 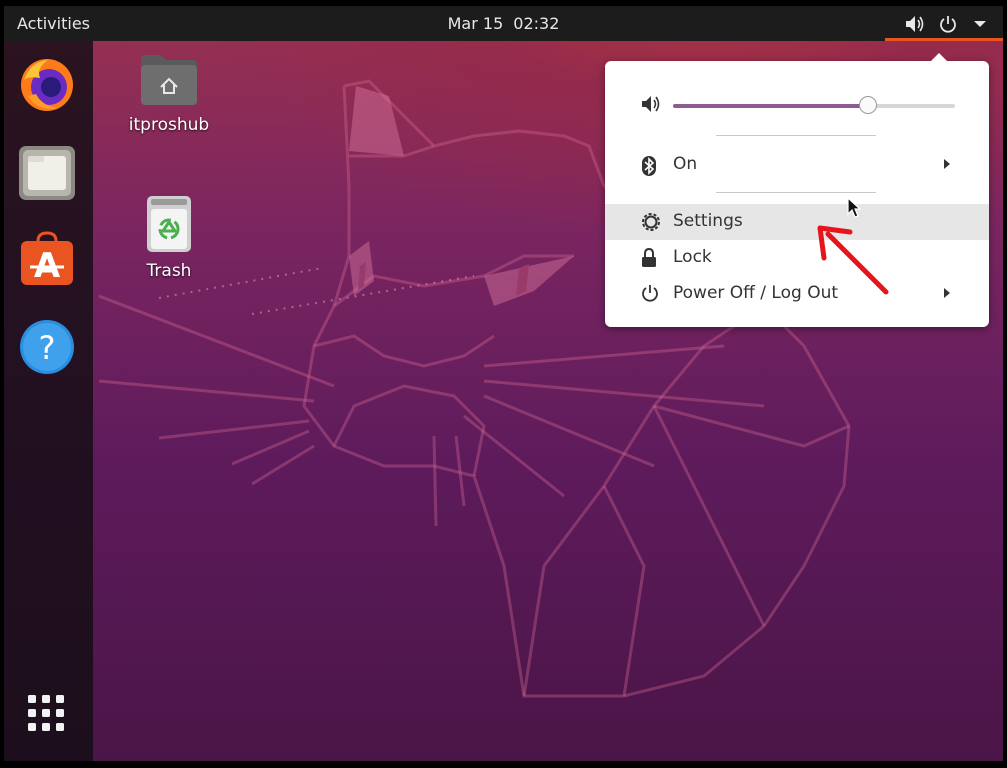 What do you see at coordinates (651, 222) in the screenshot?
I see `gear-icon` at bounding box center [651, 222].